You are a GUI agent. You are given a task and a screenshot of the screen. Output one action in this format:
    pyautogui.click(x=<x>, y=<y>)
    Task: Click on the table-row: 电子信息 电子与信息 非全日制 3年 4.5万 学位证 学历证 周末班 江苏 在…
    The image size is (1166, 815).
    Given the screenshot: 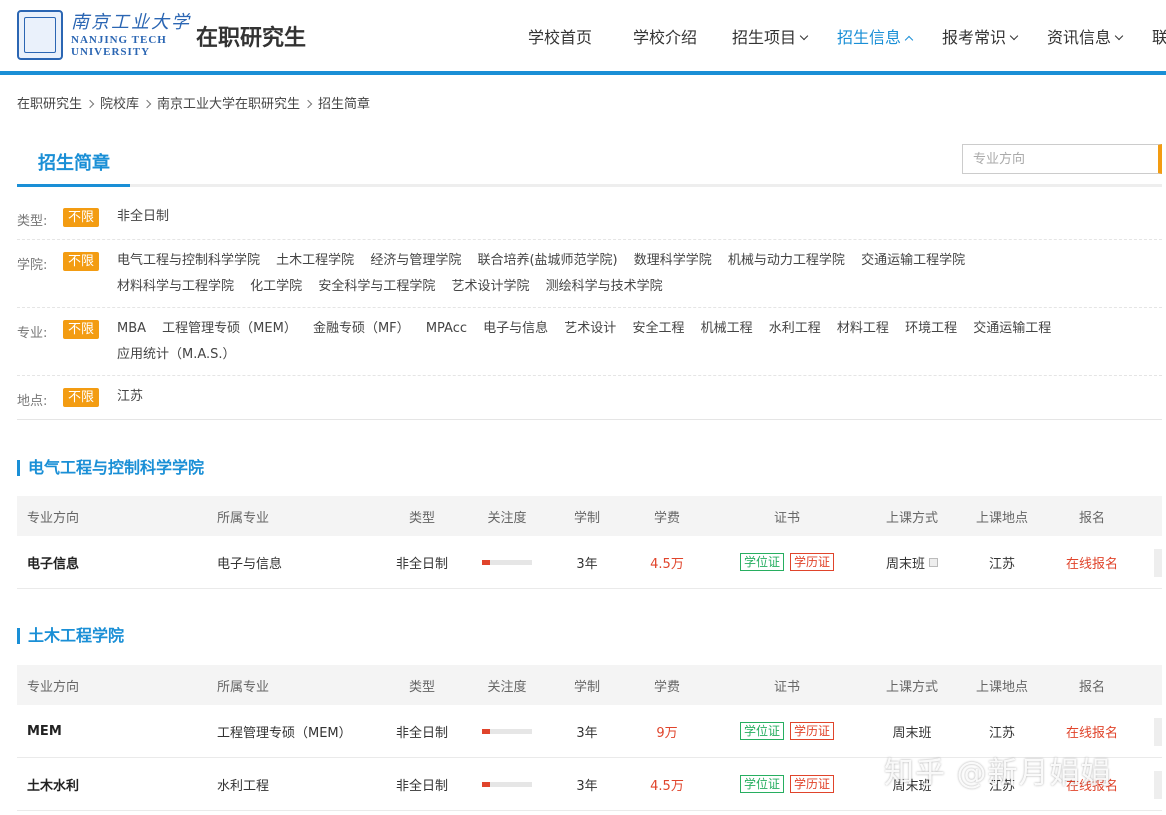 What is the action you would take?
    pyautogui.click(x=589, y=562)
    